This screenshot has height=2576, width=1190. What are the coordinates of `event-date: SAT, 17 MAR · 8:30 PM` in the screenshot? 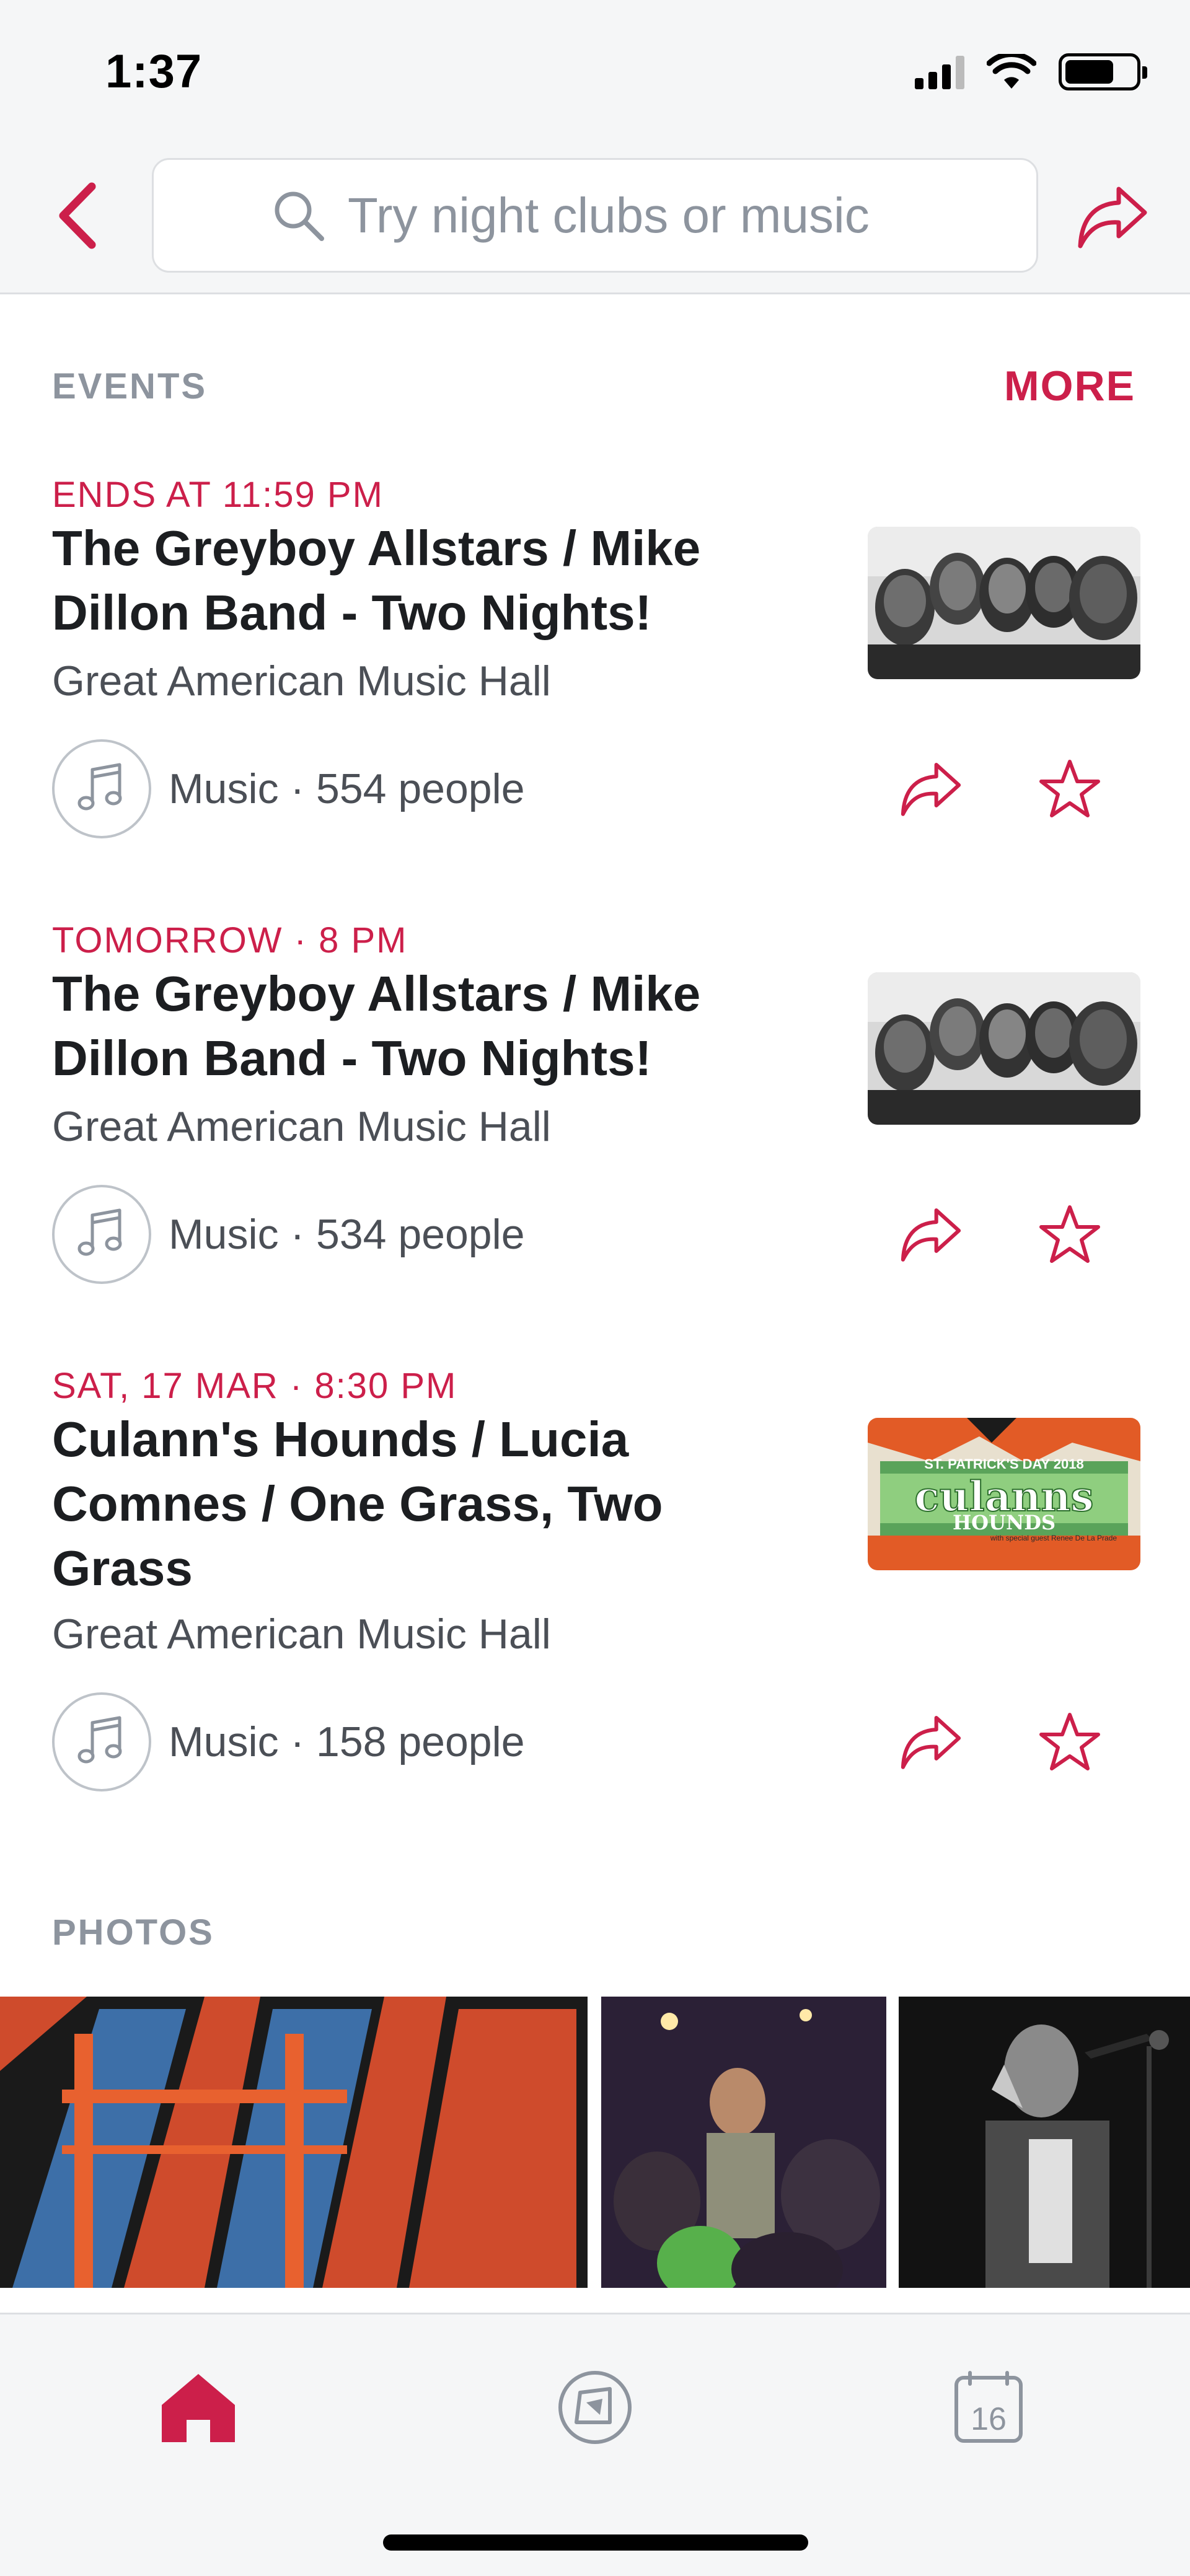 It's located at (254, 1386).